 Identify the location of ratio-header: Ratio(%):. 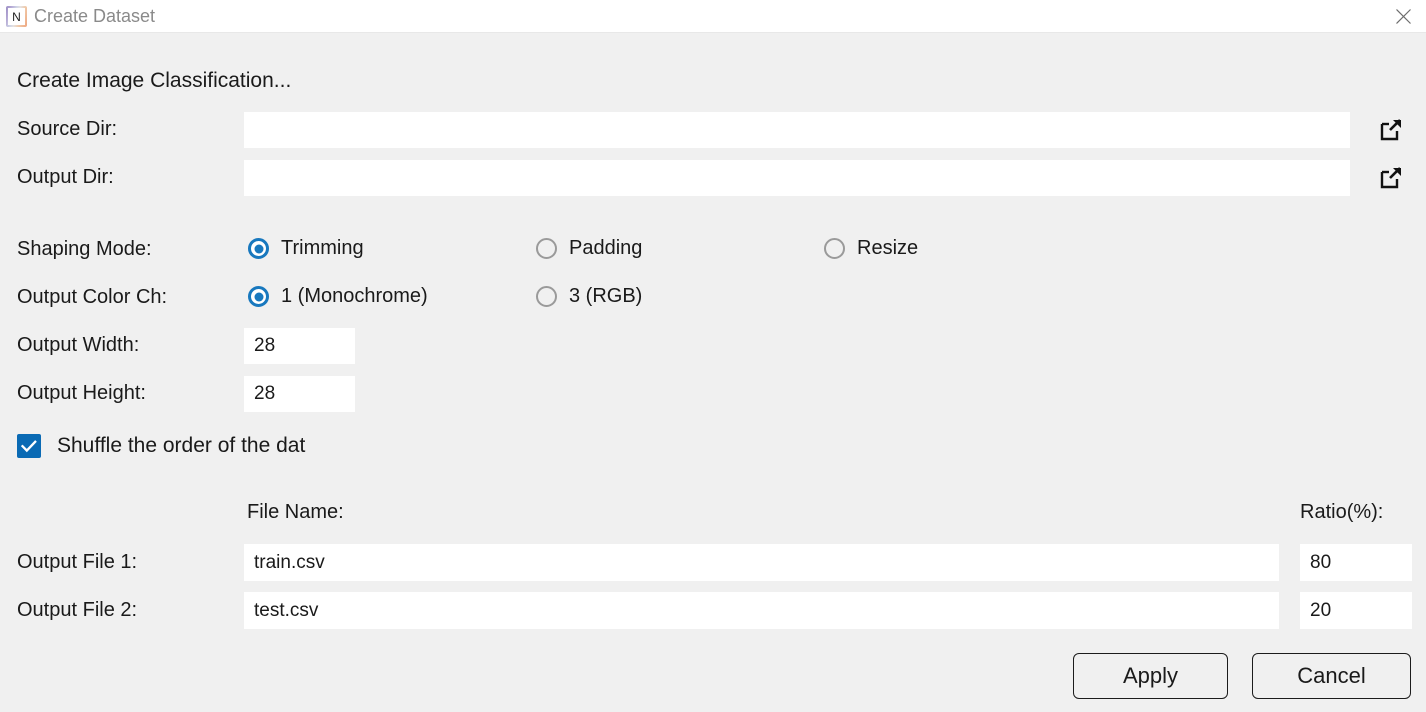
(1342, 512).